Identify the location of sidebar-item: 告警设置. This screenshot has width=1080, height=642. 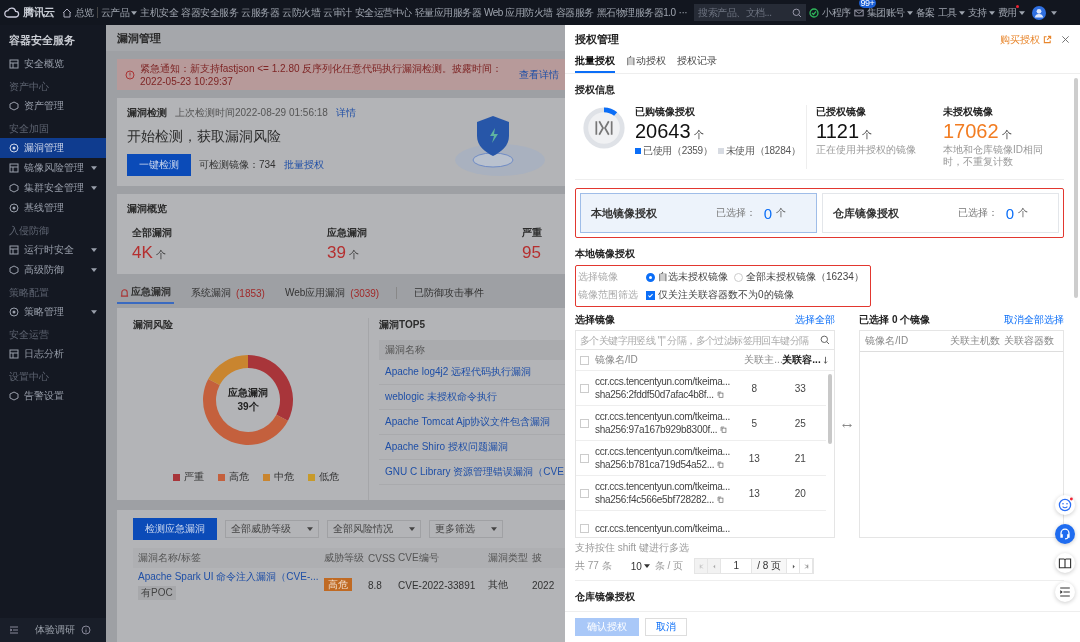
(53, 396).